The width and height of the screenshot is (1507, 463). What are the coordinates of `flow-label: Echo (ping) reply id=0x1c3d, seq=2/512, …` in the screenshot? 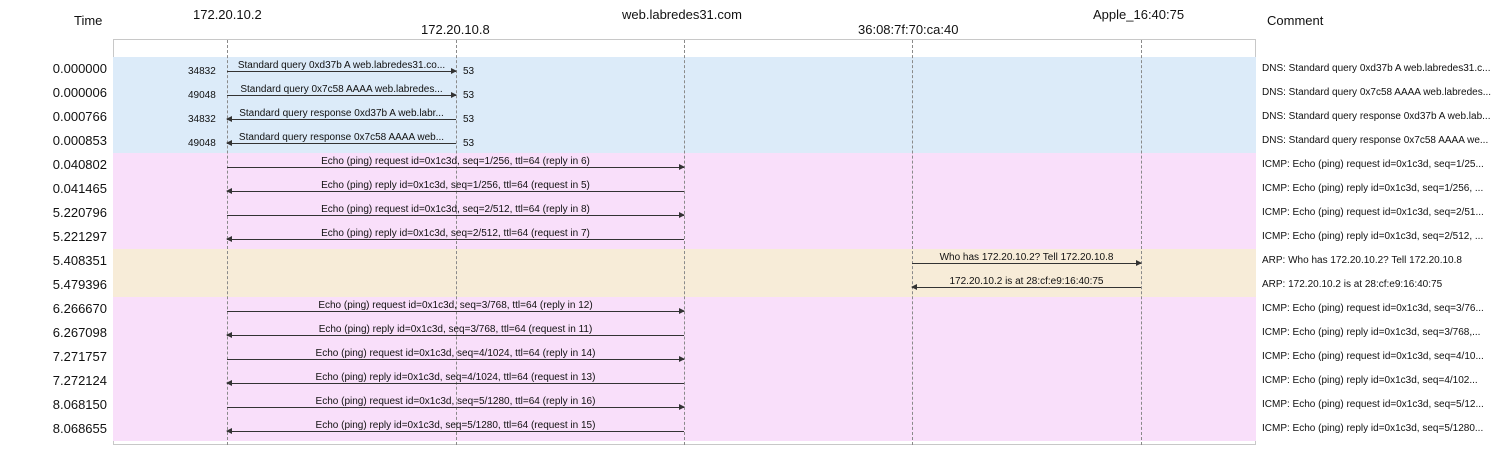 It's located at (455, 233).